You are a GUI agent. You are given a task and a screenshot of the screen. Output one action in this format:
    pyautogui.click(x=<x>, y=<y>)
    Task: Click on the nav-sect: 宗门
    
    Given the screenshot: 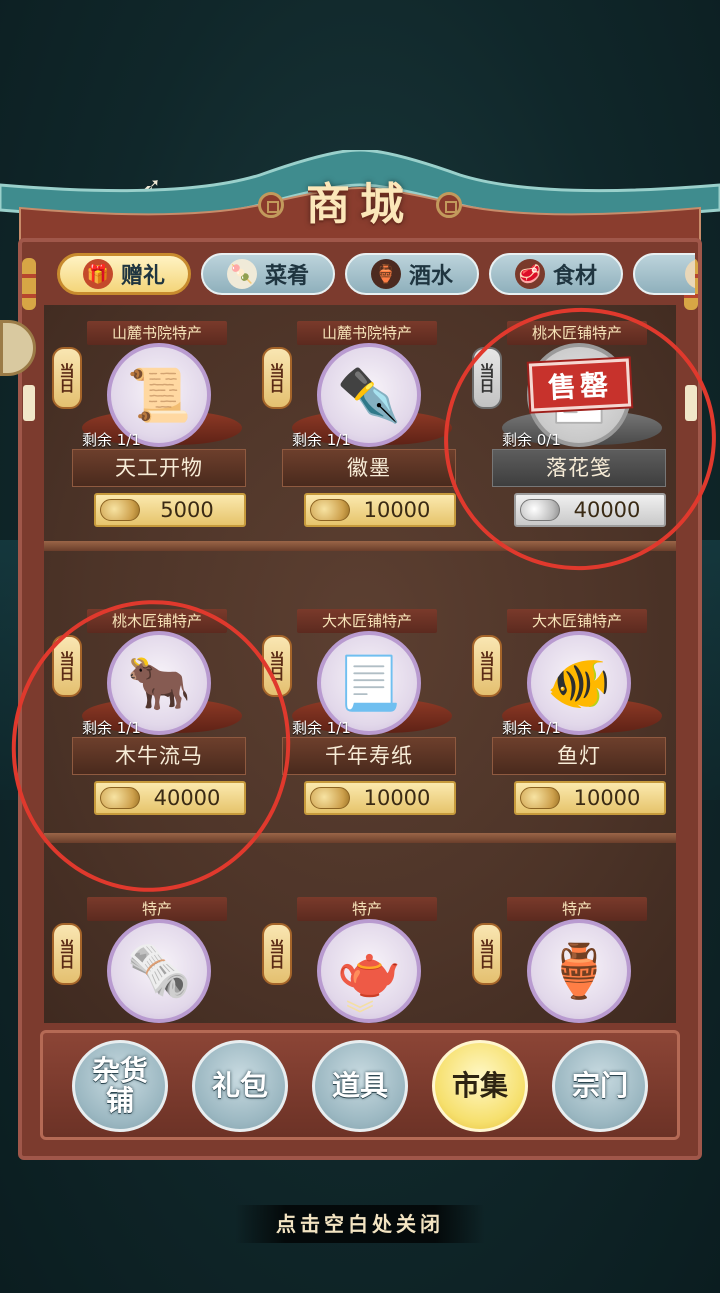 What is the action you would take?
    pyautogui.click(x=600, y=1086)
    